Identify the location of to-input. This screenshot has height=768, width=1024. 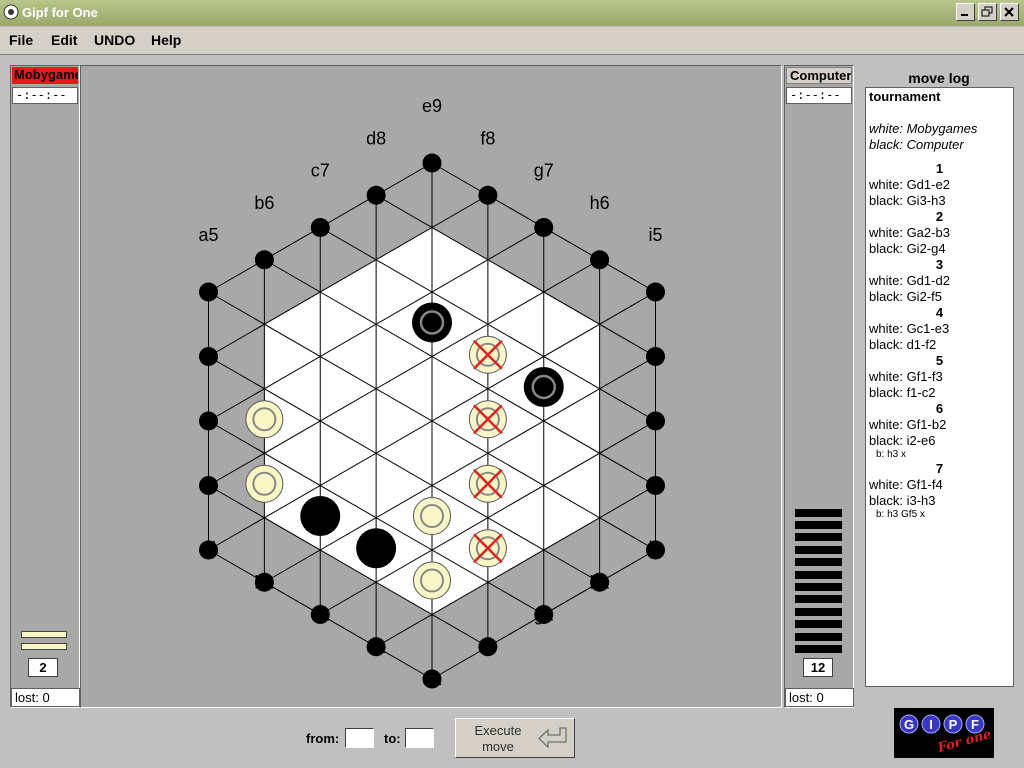
(419, 738).